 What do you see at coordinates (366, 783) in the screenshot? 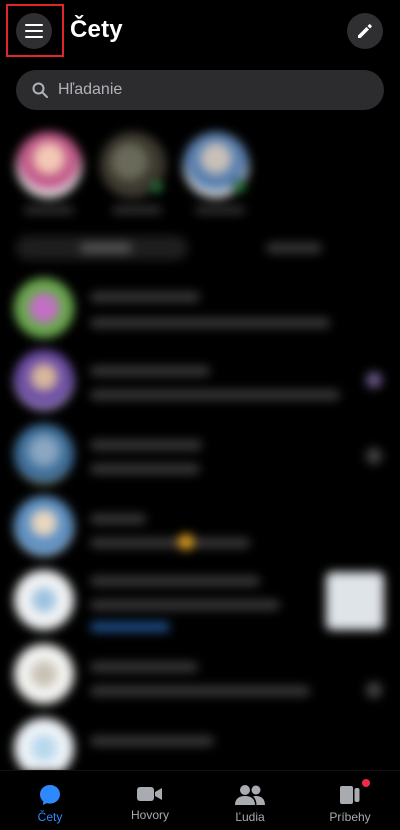
I see `notification-dot` at bounding box center [366, 783].